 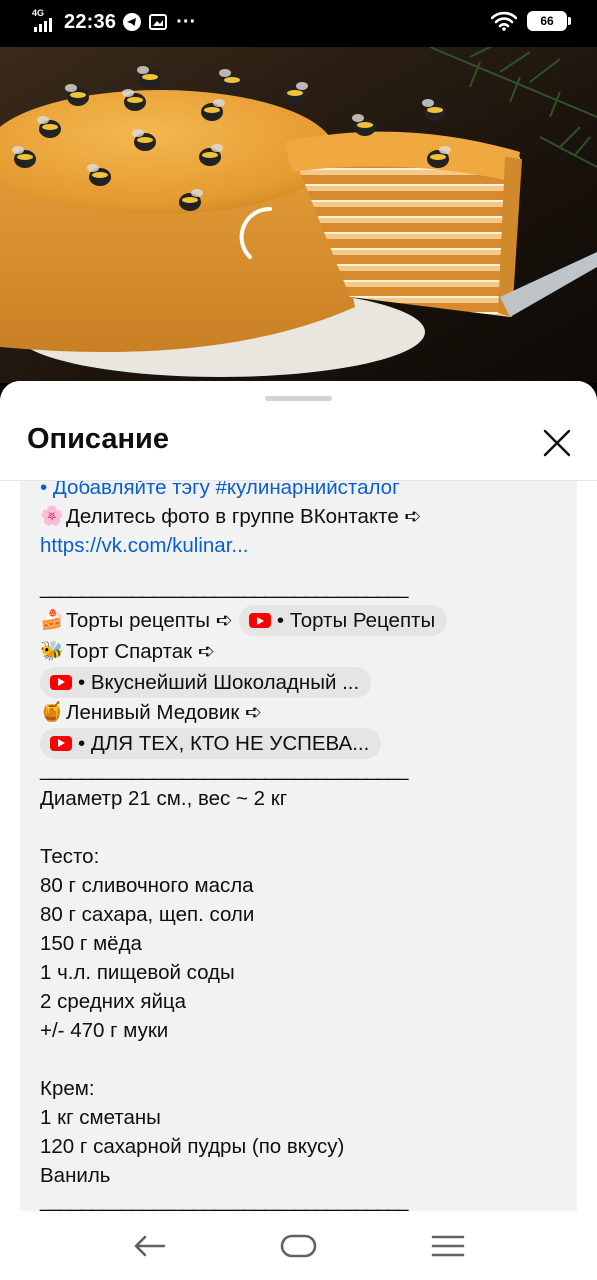 I want to click on desc-lazy-line: 🍯 Ленивый Медовик ➪, so click(x=305, y=712).